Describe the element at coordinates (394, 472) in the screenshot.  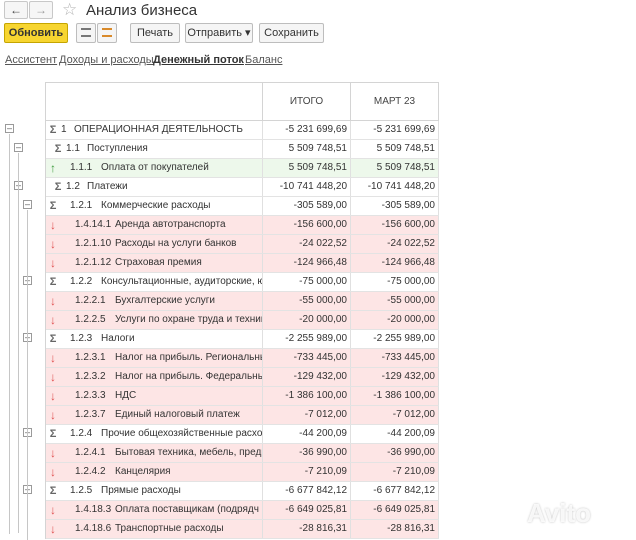
I see `row-march-cell: -7 210,09` at that location.